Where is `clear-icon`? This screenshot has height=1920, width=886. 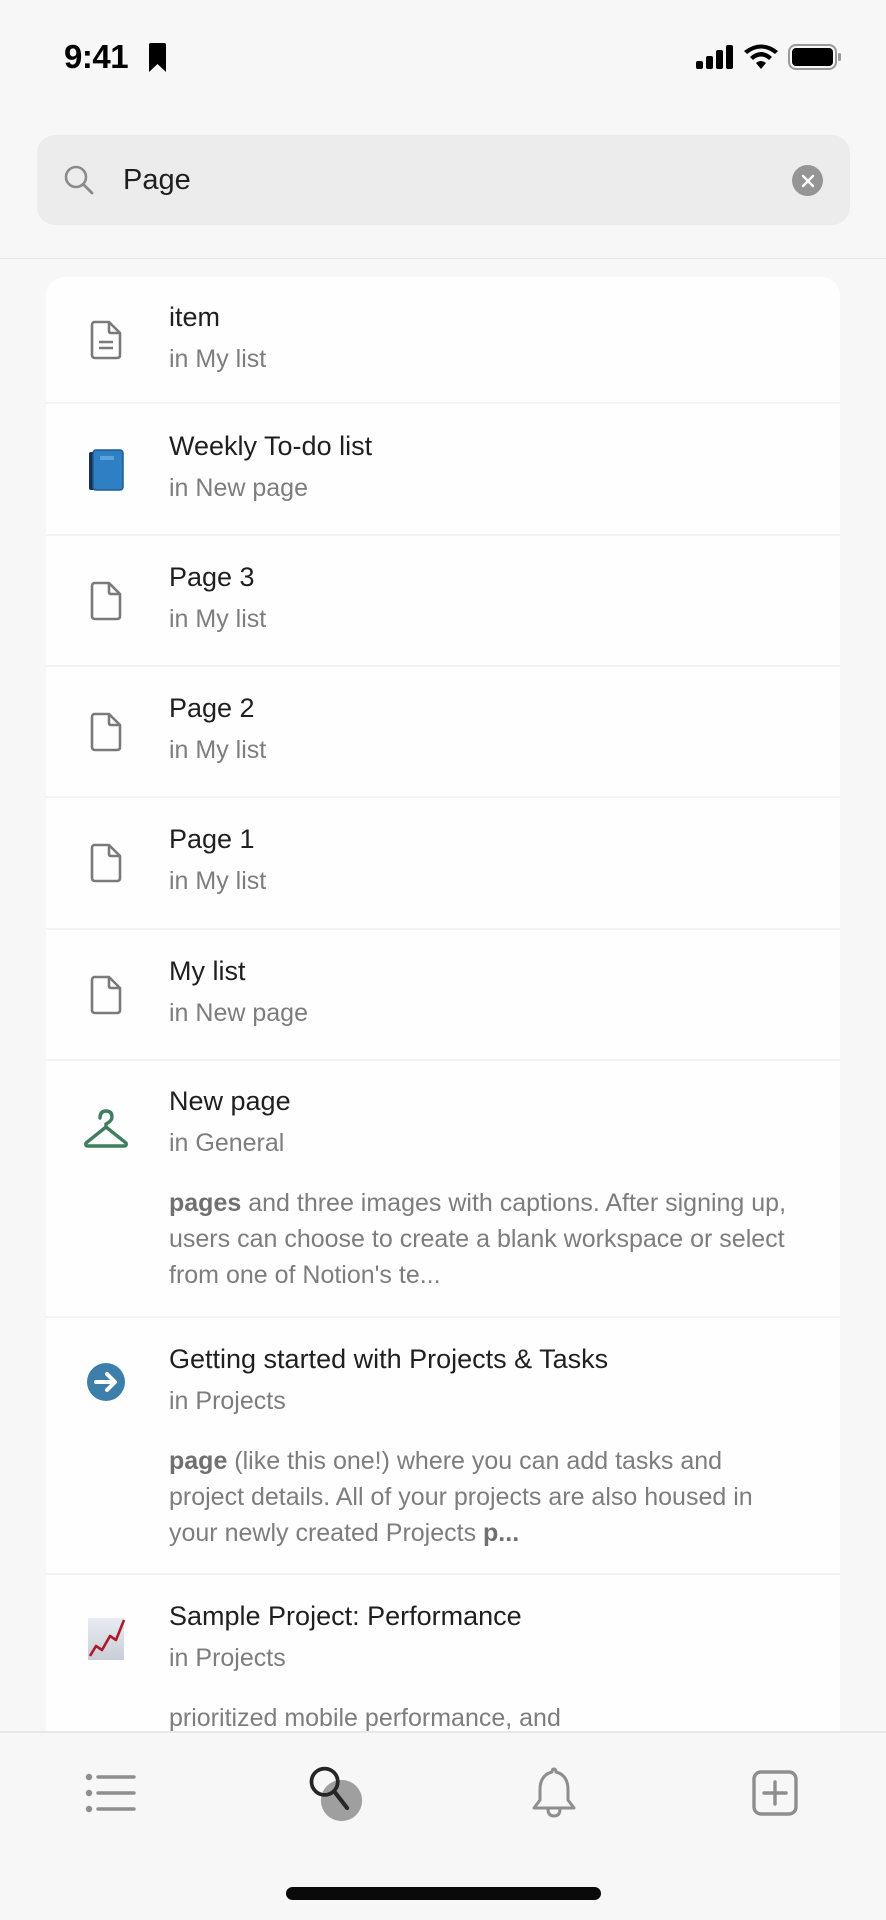 clear-icon is located at coordinates (807, 180).